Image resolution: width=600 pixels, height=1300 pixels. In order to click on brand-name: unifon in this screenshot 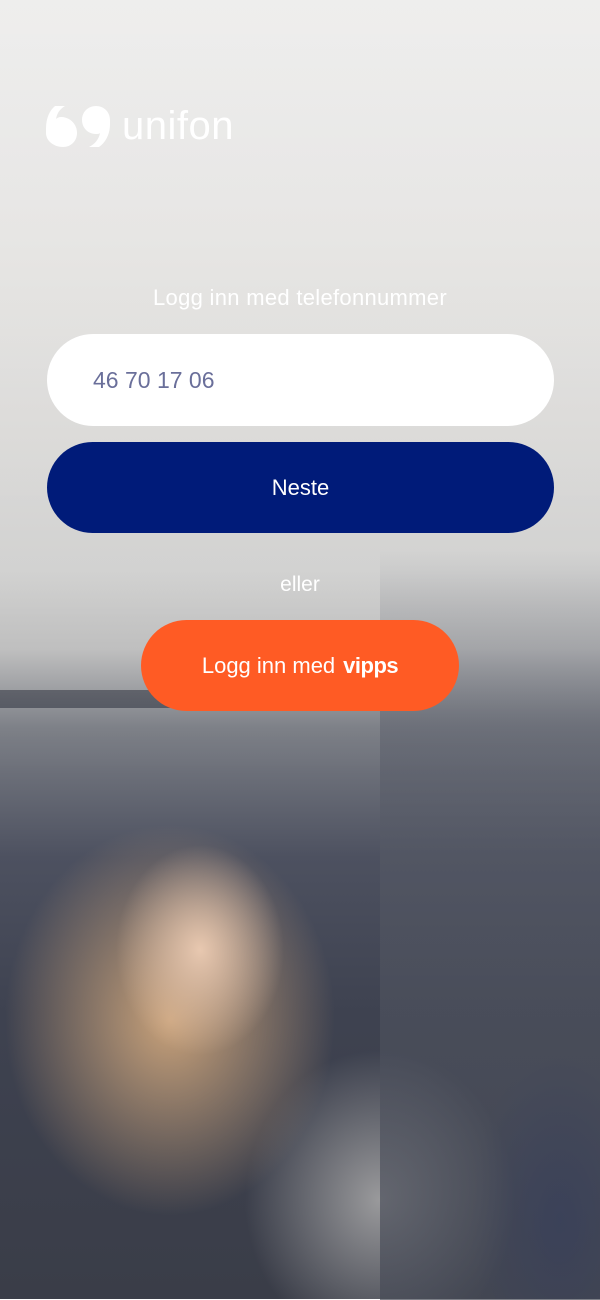, I will do `click(178, 126)`.